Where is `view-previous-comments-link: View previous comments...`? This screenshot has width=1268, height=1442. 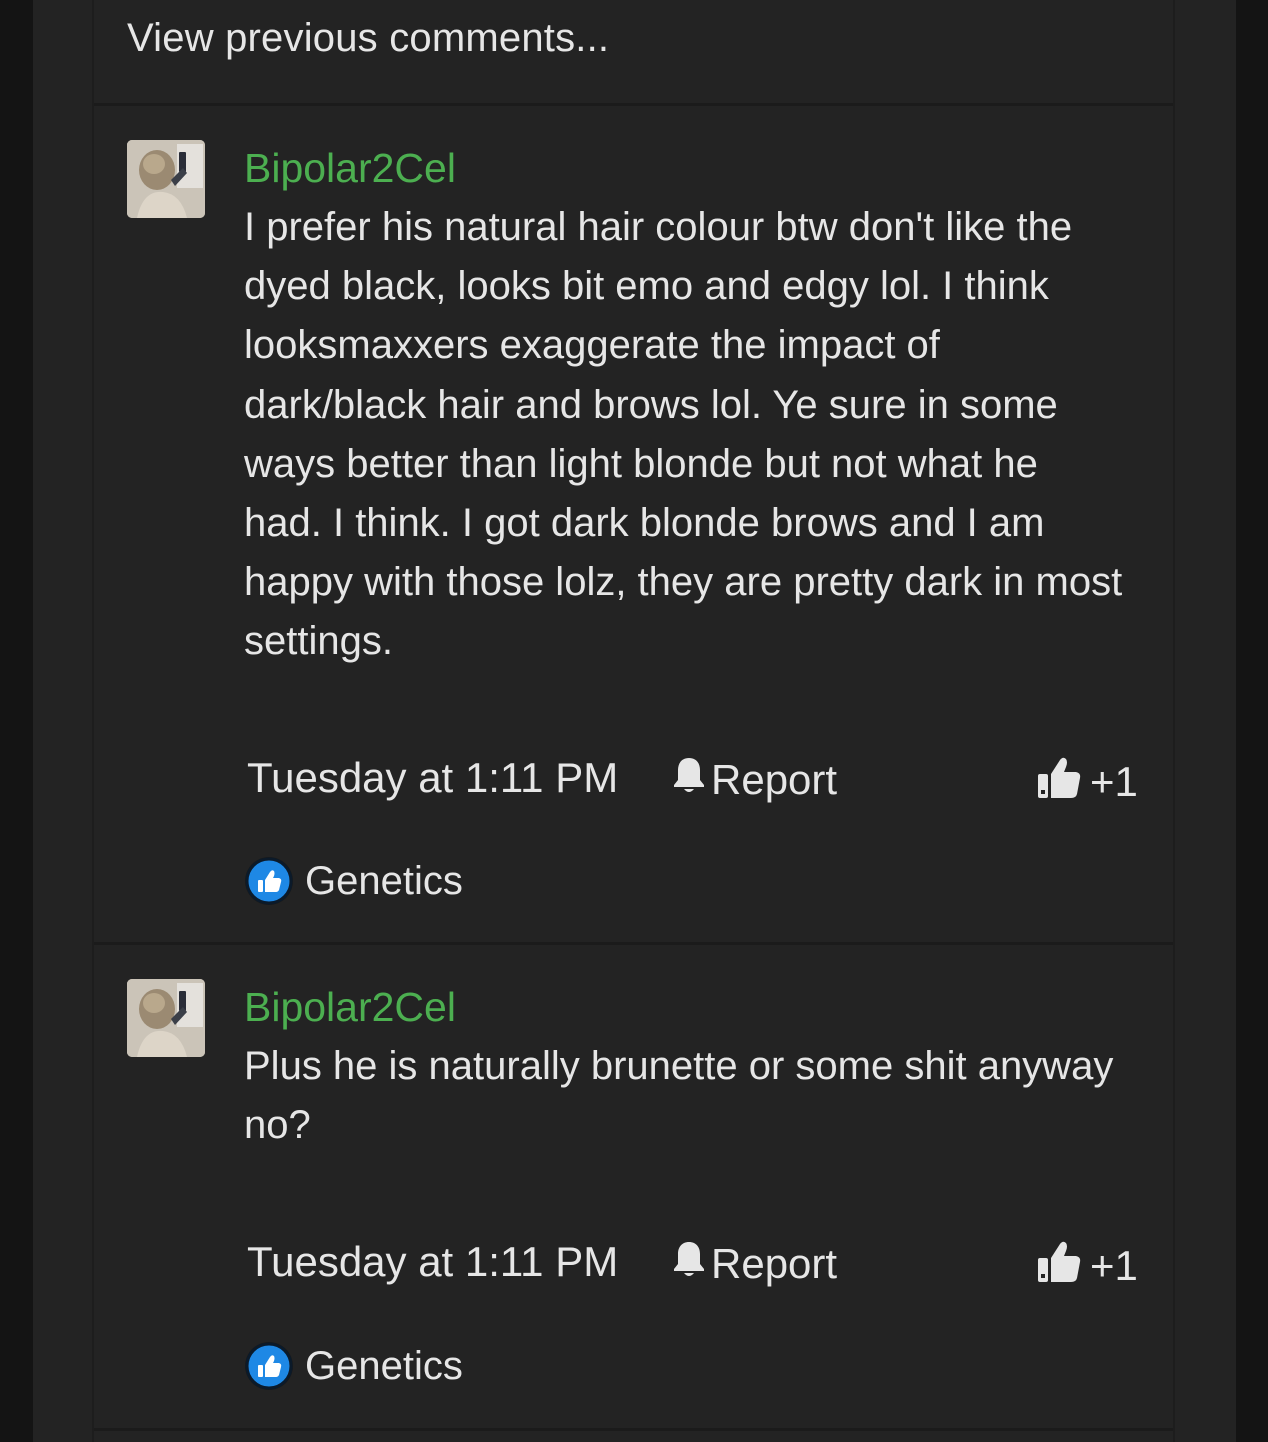
view-previous-comments-link: View previous comments... is located at coordinates (368, 38).